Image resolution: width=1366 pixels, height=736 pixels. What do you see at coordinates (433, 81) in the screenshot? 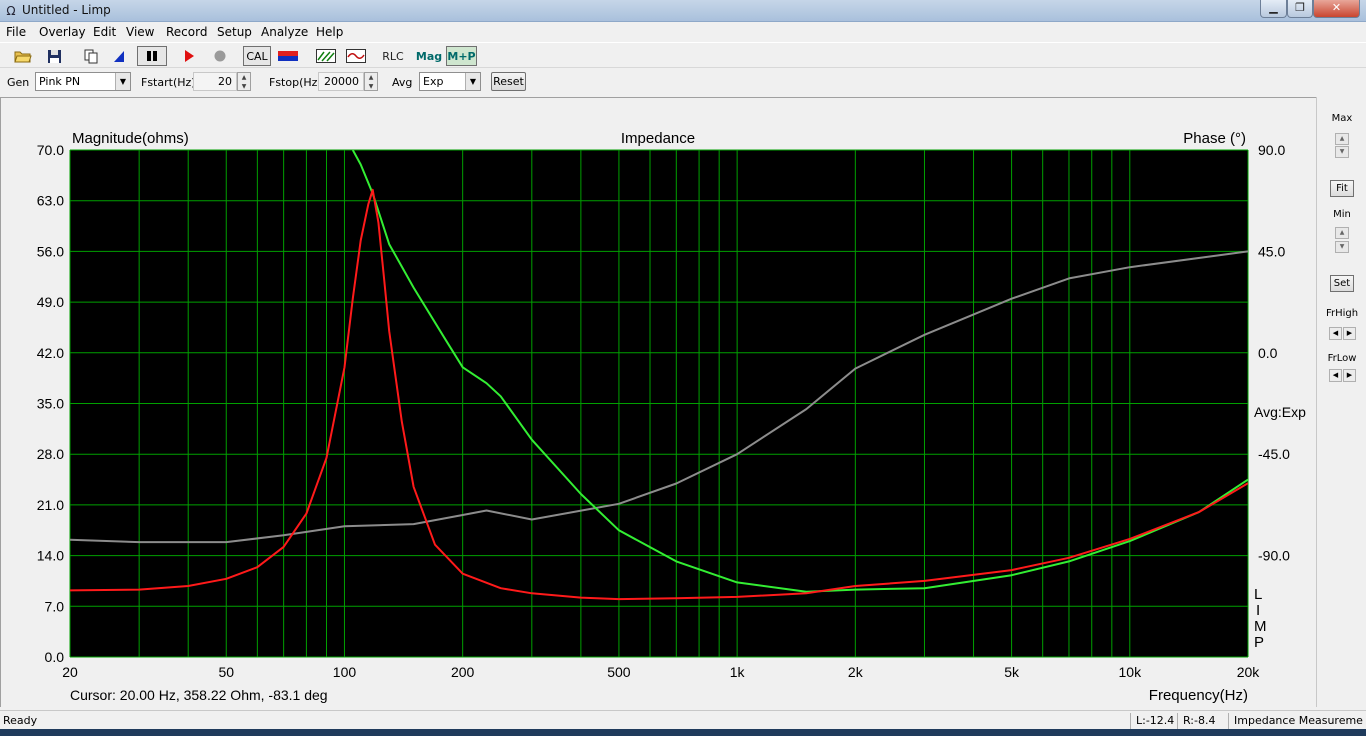
I see `avg-value: Exp` at bounding box center [433, 81].